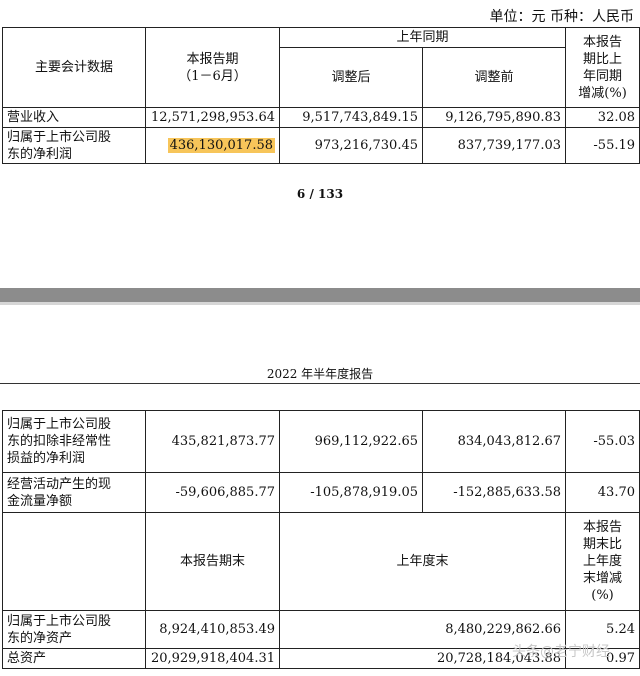 The image size is (640, 676). Describe the element at coordinates (351, 145) in the screenshot. I see `row-adjusted-after: 973,216,730.45` at that location.